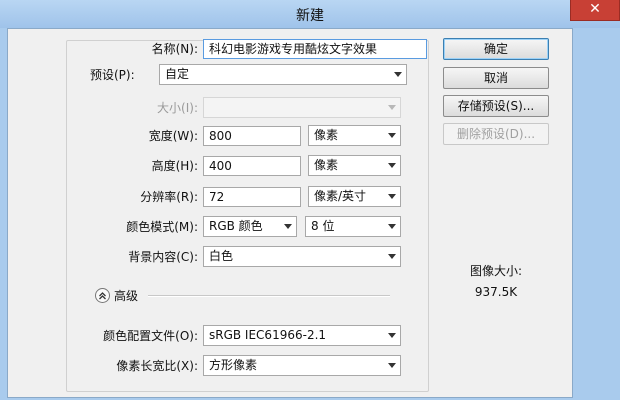 The image size is (620, 400). I want to click on resolution-label: 分辨率(R):, so click(169, 197).